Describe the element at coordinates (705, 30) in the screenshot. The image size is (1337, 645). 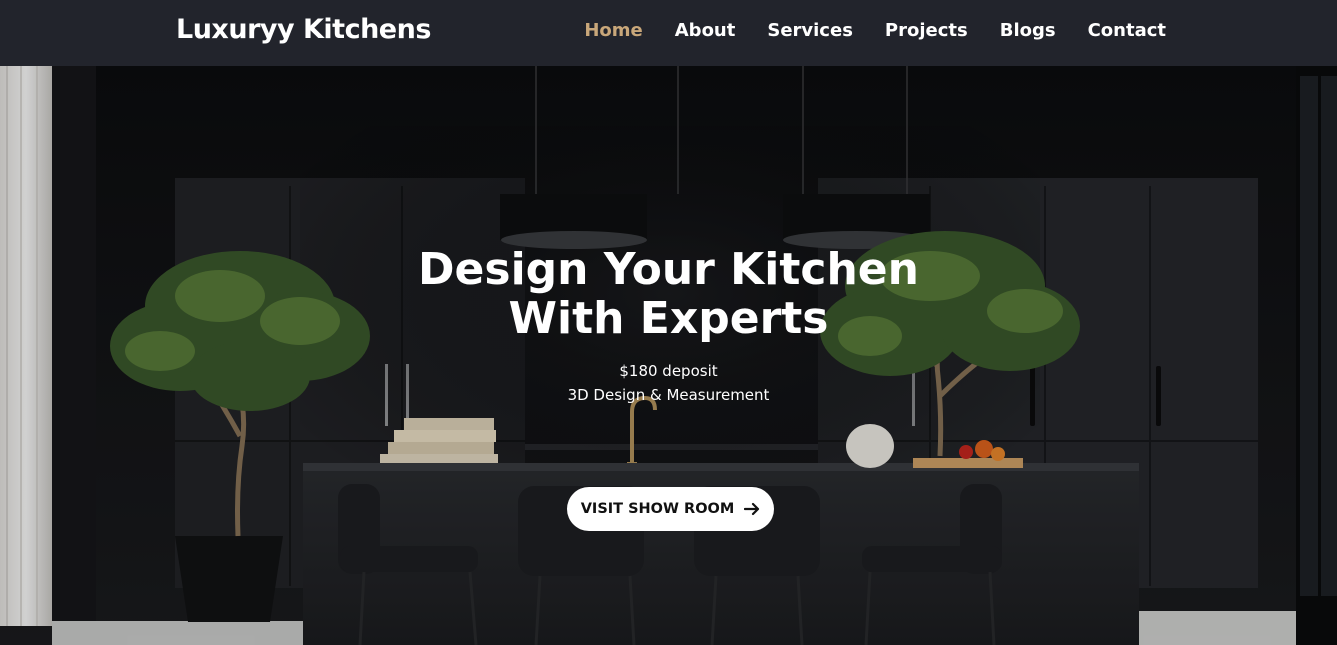
I see `nav-about: About` at that location.